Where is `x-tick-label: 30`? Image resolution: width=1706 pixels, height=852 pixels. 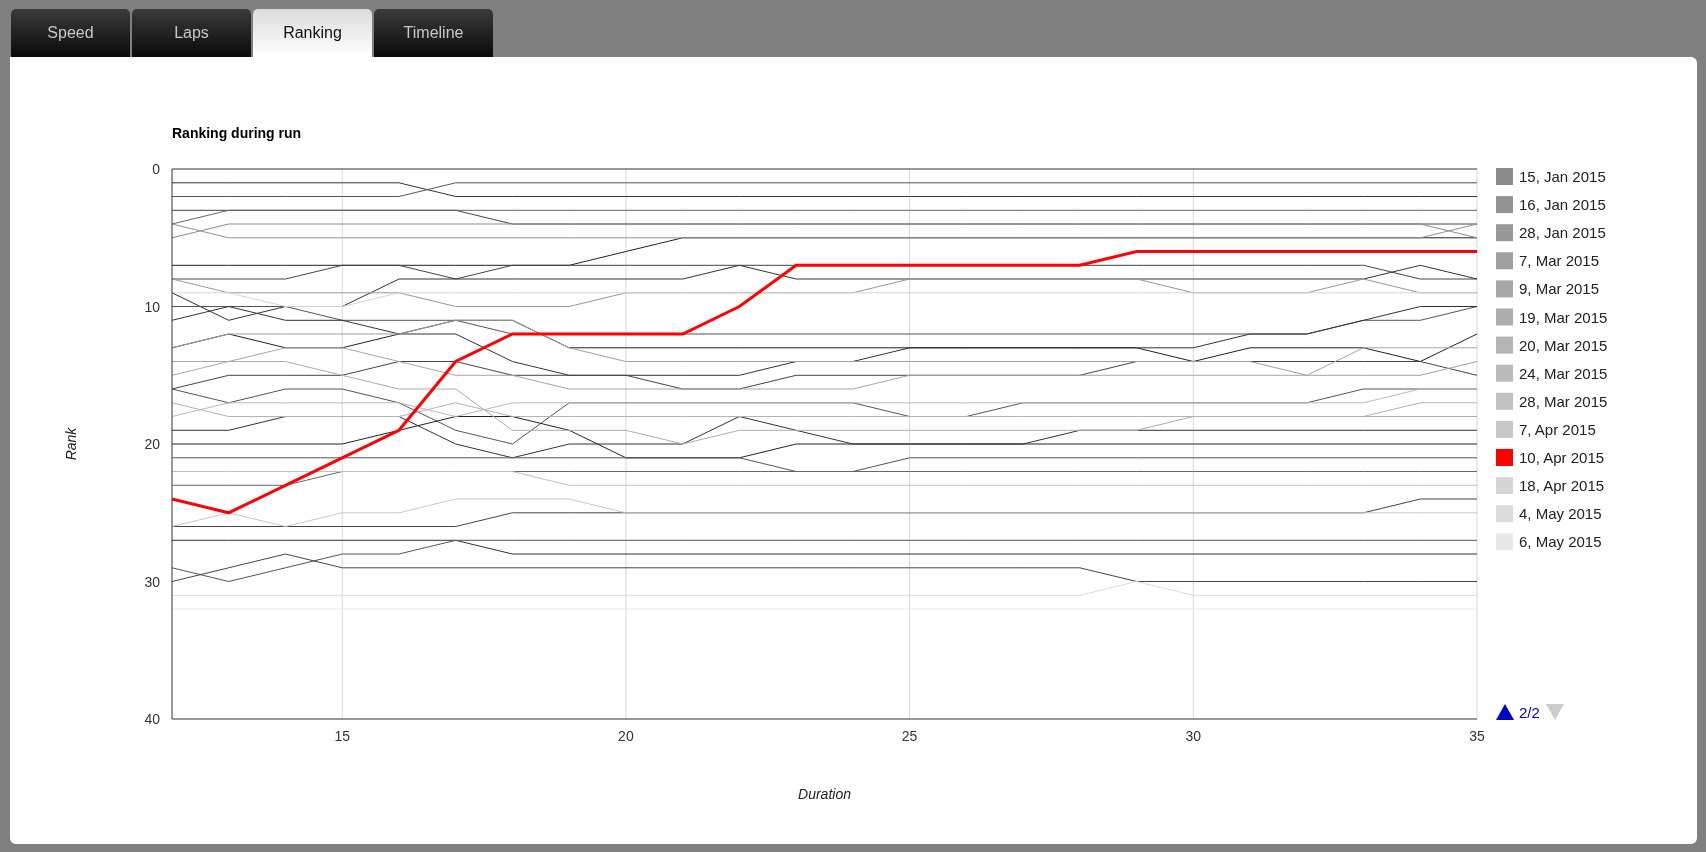 x-tick-label: 30 is located at coordinates (1193, 736).